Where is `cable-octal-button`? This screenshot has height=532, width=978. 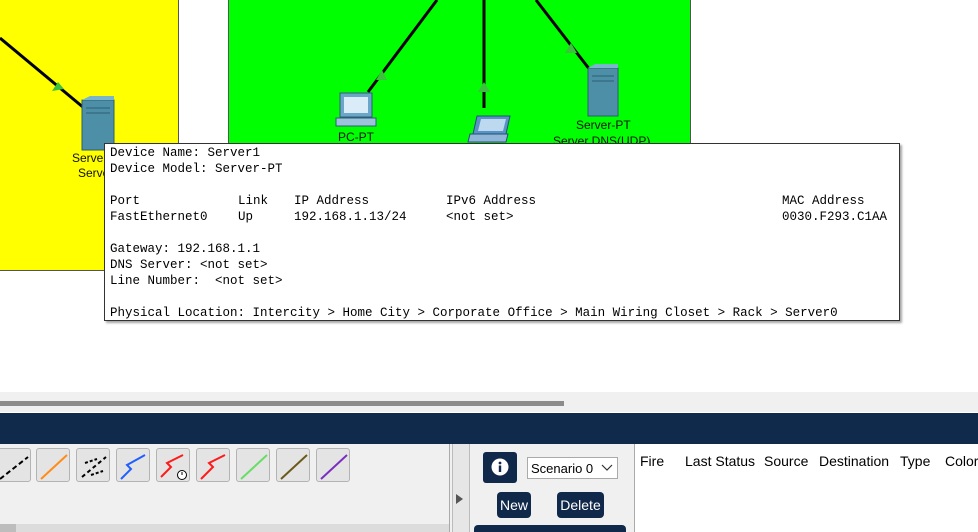 cable-octal-button is located at coordinates (333, 465).